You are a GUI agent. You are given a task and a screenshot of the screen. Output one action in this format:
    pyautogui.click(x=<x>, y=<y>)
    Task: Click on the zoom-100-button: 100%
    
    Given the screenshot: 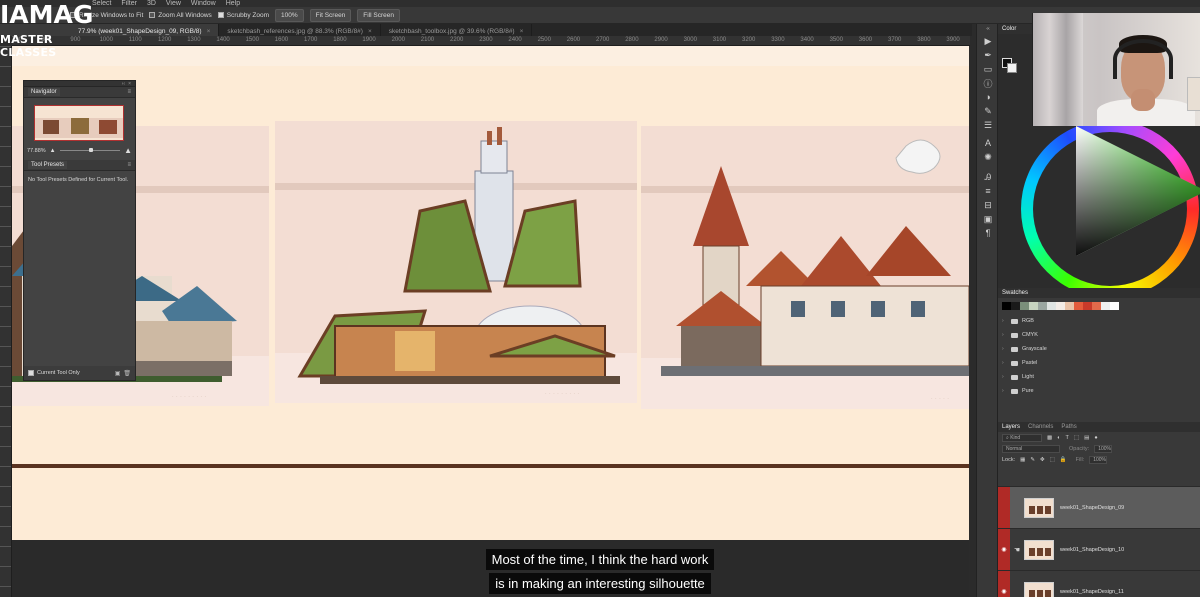 What is the action you would take?
    pyautogui.click(x=289, y=15)
    